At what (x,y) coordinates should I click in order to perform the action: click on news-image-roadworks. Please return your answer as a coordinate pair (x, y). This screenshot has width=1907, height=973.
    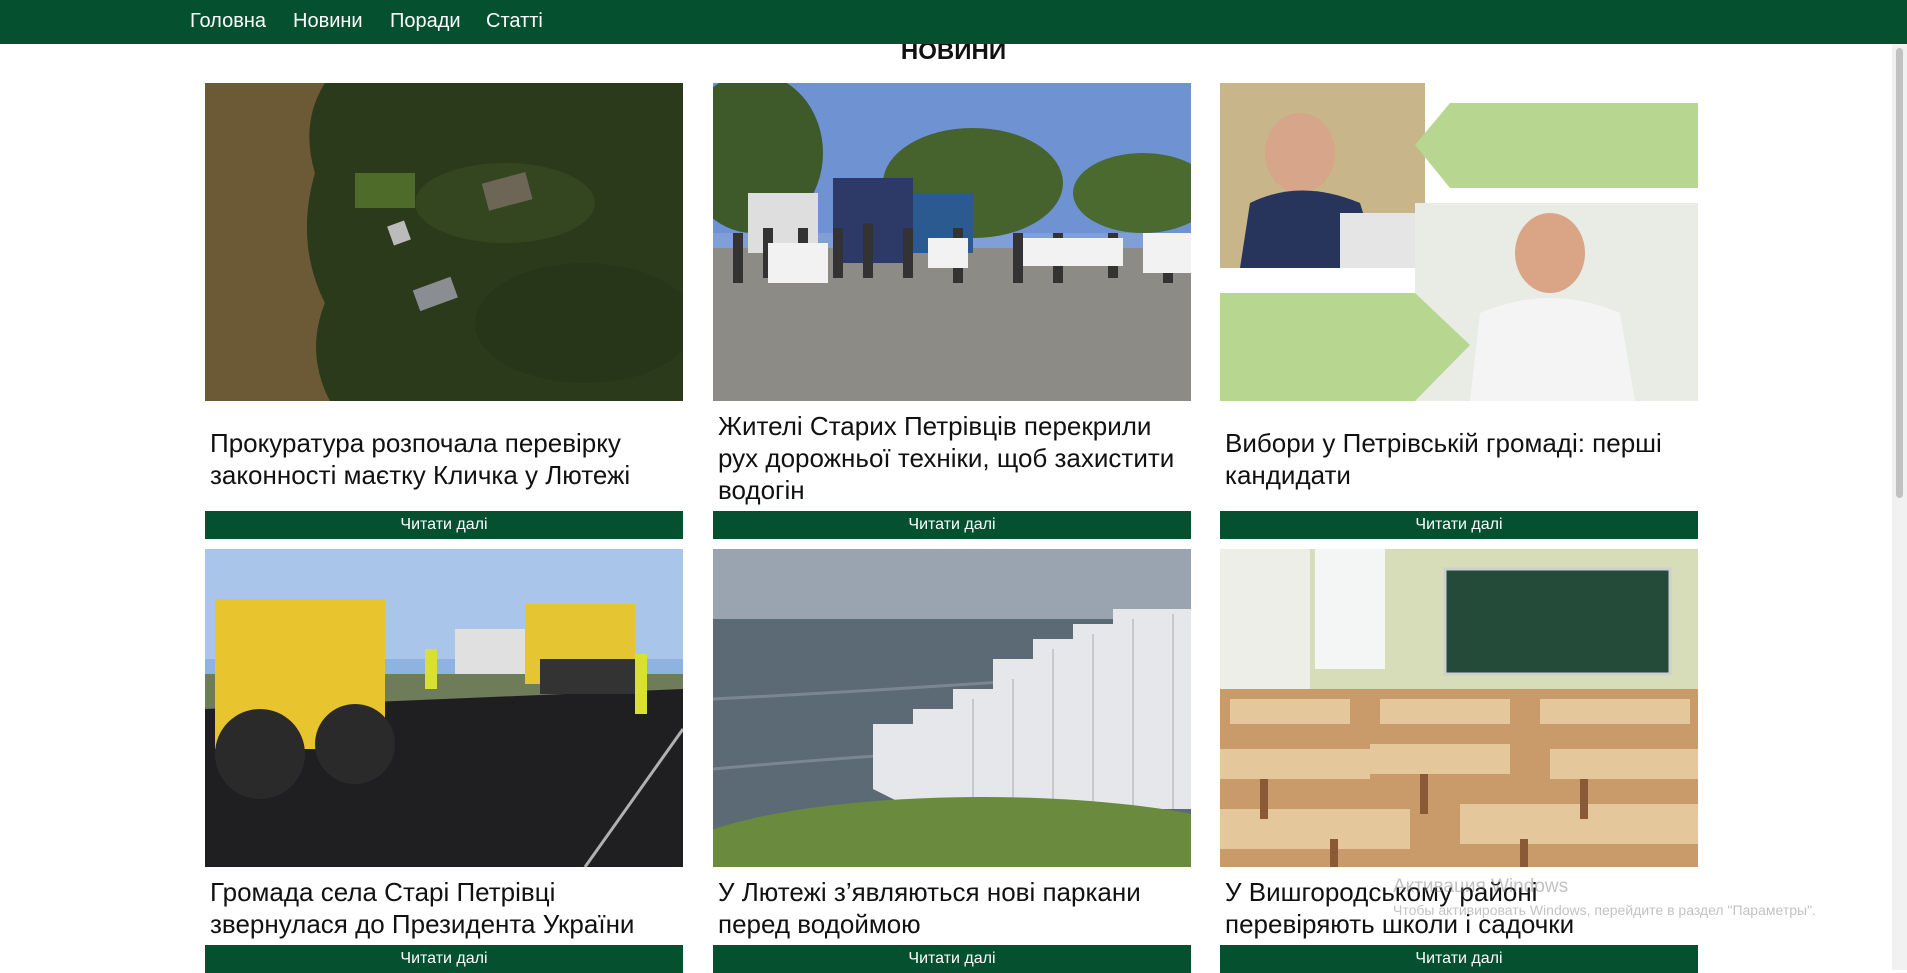
    Looking at the image, I should click on (444, 708).